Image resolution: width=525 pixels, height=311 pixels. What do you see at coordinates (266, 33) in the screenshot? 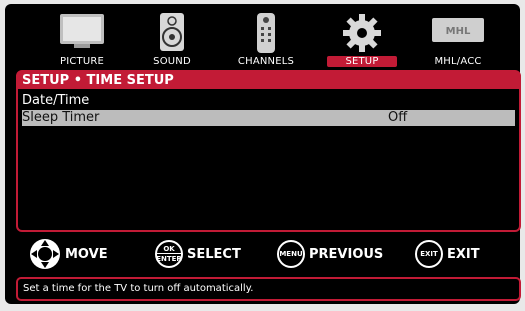
I see `remote-icon` at bounding box center [266, 33].